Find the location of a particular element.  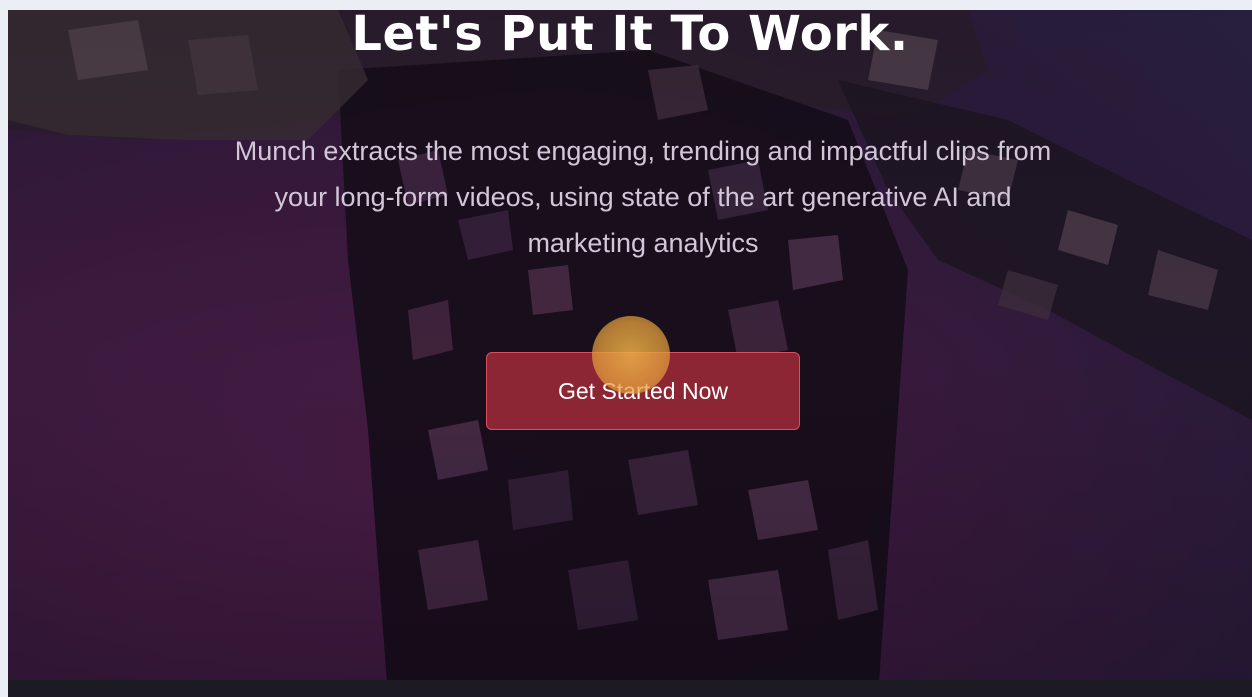

get-started-button: Get Started Now is located at coordinates (643, 391).